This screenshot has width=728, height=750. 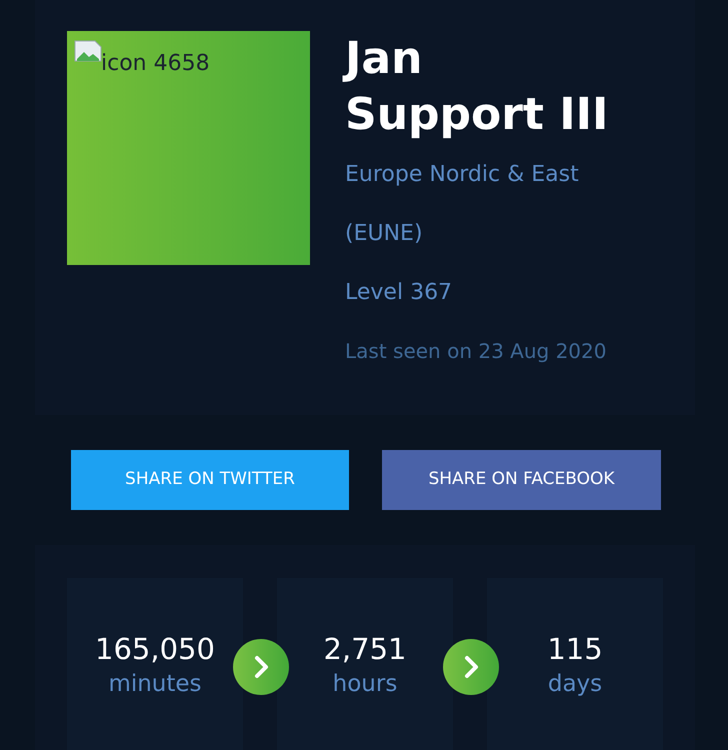 What do you see at coordinates (365, 684) in the screenshot?
I see `stat-unit: hours` at bounding box center [365, 684].